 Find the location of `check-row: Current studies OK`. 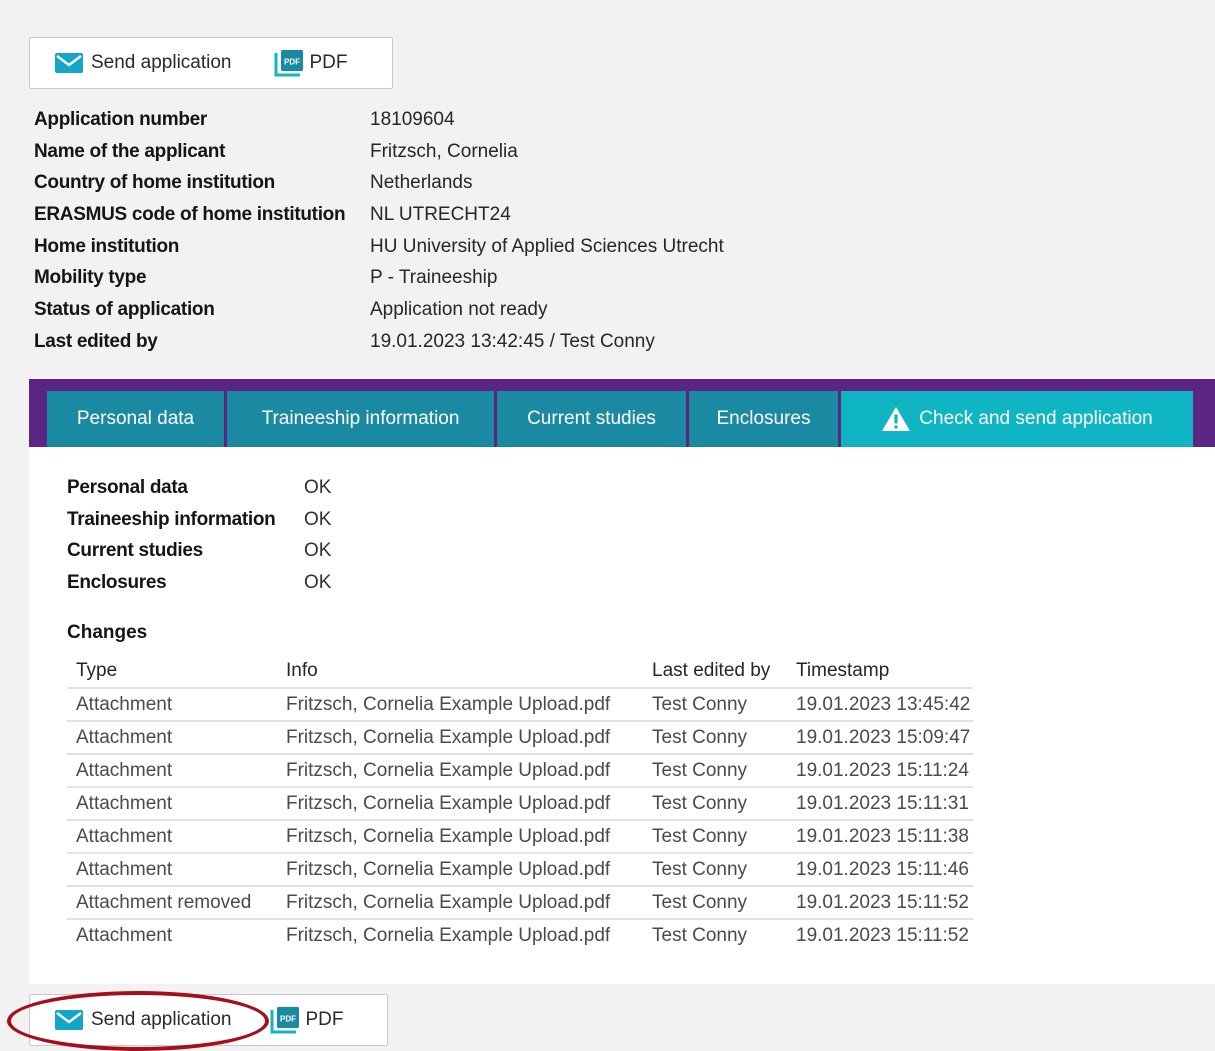

check-row: Current studies OK is located at coordinates (199, 551).